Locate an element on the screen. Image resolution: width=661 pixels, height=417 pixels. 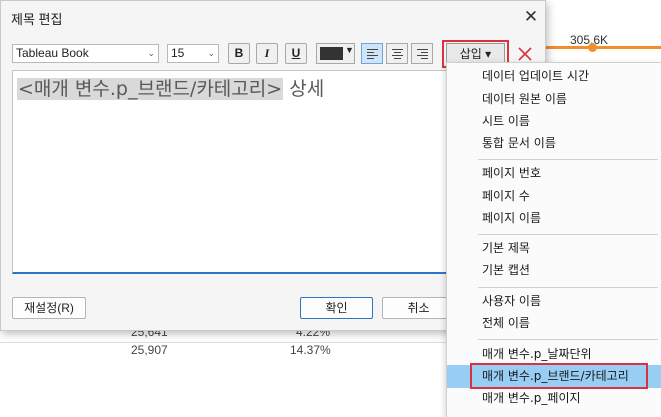
editor-content: <매개 변수.p_브랜드/카테고리> 상세 is located at coordinates (170, 89).